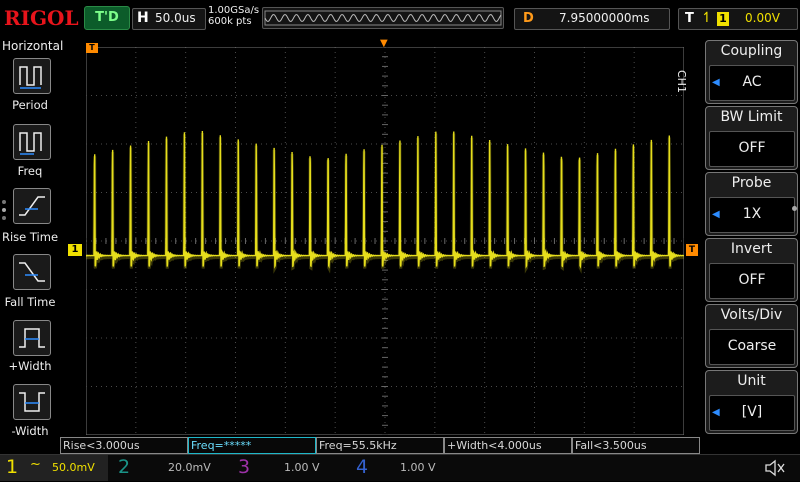 This screenshot has width=800, height=482. I want to click on volts-div-title: Volts/Div, so click(751, 315).